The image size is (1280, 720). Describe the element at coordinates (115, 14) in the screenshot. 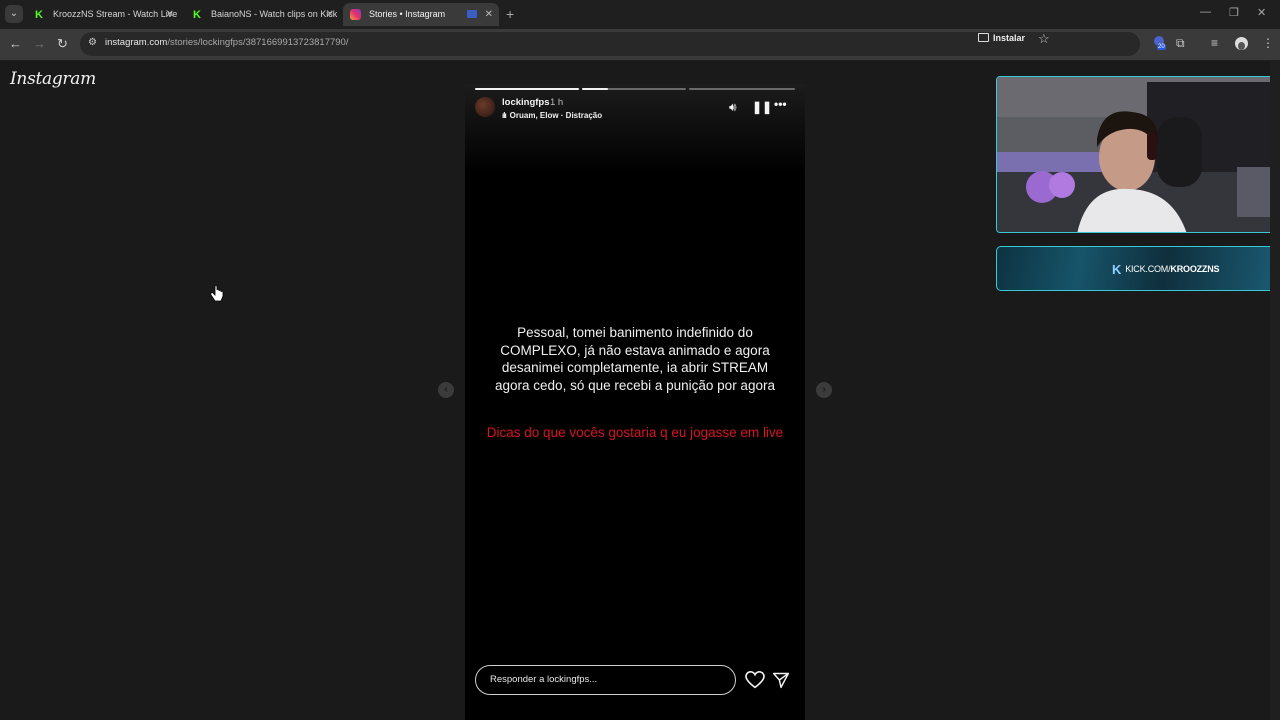

I see `tab-title: KroozzNS Stream - Watch Live` at that location.